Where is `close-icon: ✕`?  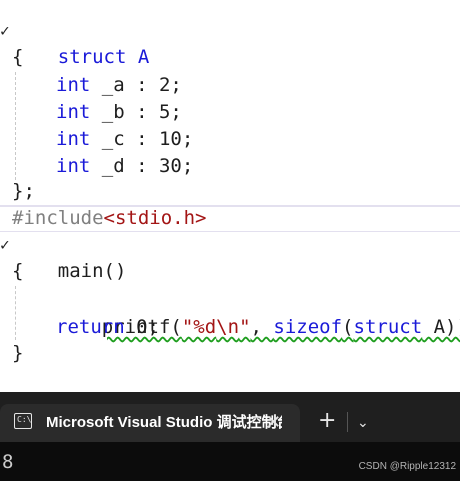 close-icon: ✕ is located at coordinates (273, 423).